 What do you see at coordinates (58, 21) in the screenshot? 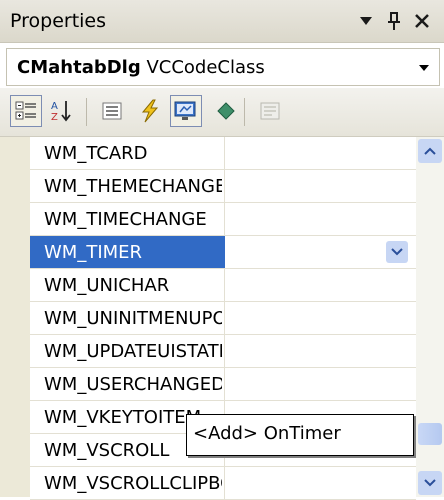
I see `panel-title: Properties` at bounding box center [58, 21].